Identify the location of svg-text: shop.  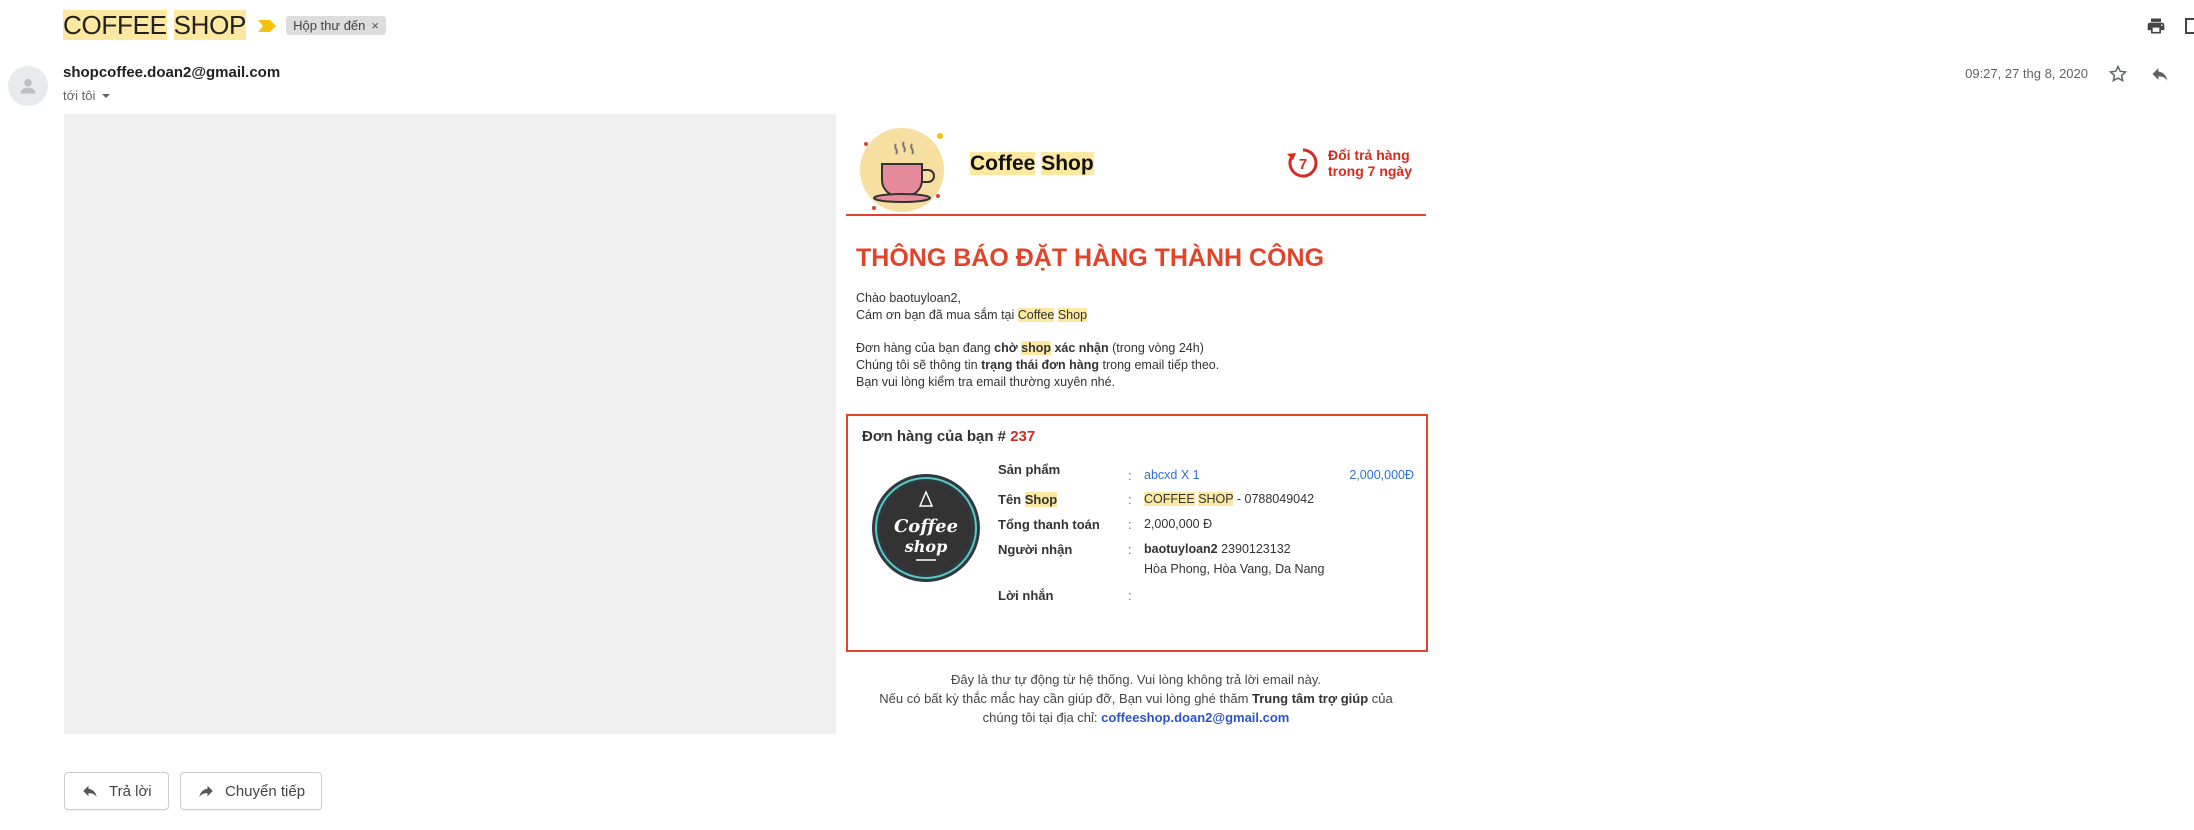
(926, 546).